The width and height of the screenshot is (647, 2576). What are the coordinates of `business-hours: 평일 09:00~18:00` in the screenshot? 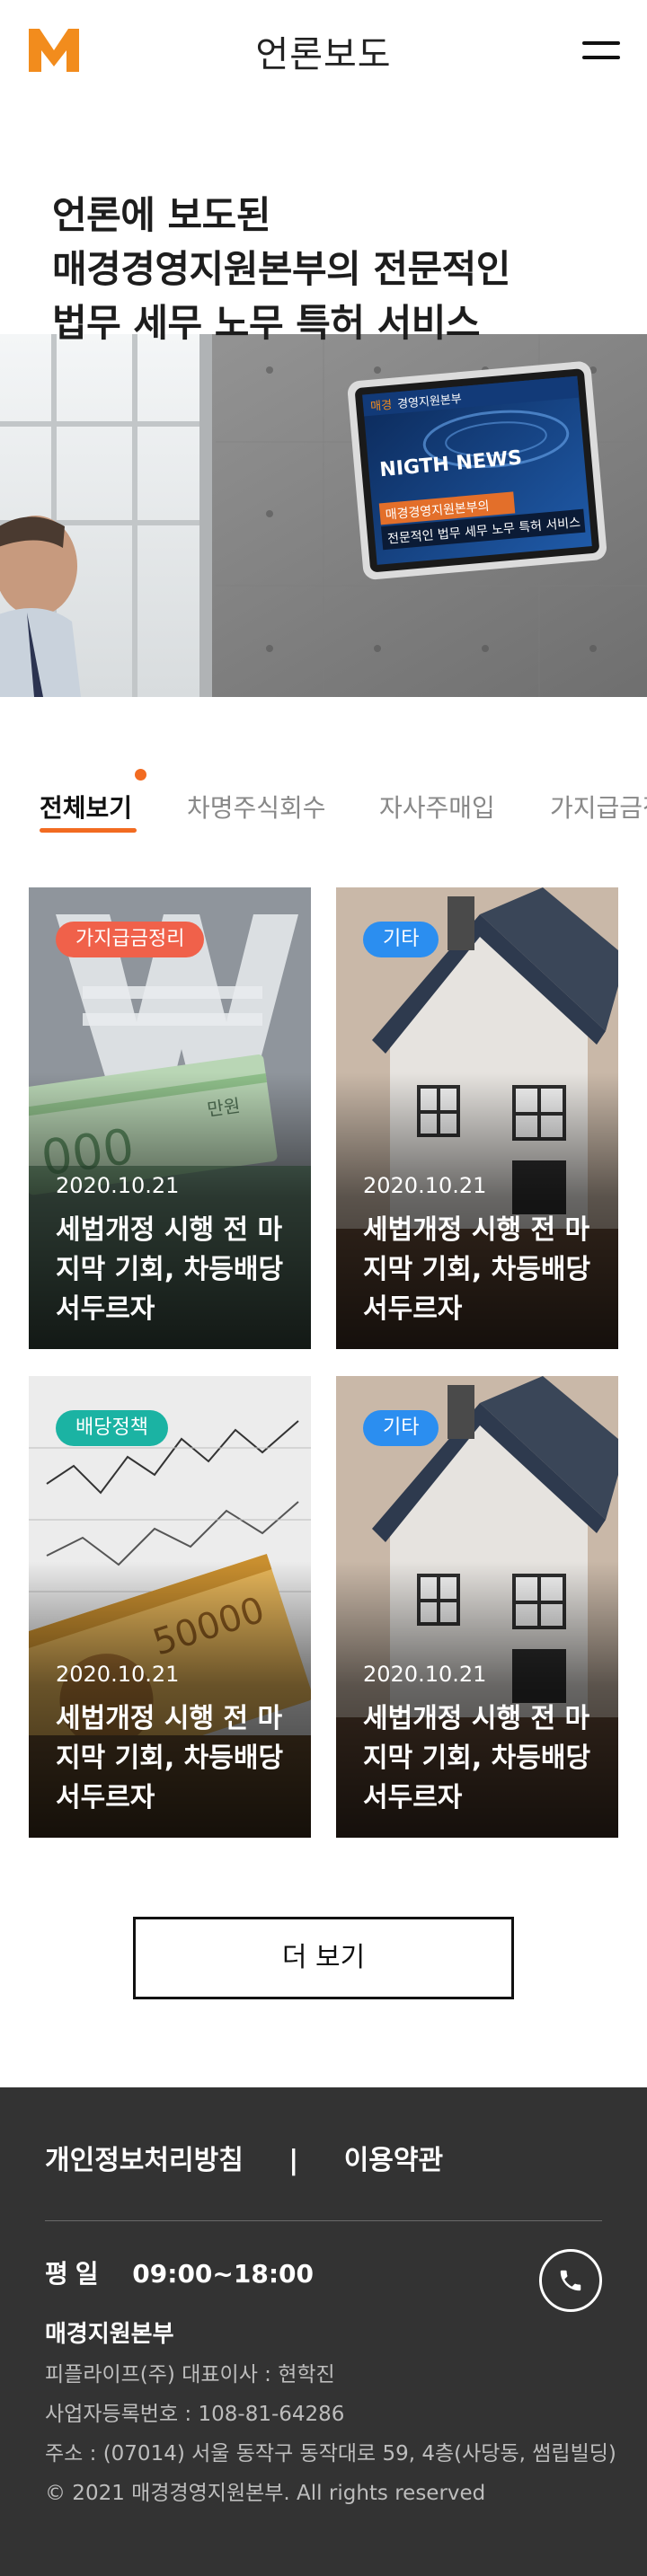 It's located at (179, 2272).